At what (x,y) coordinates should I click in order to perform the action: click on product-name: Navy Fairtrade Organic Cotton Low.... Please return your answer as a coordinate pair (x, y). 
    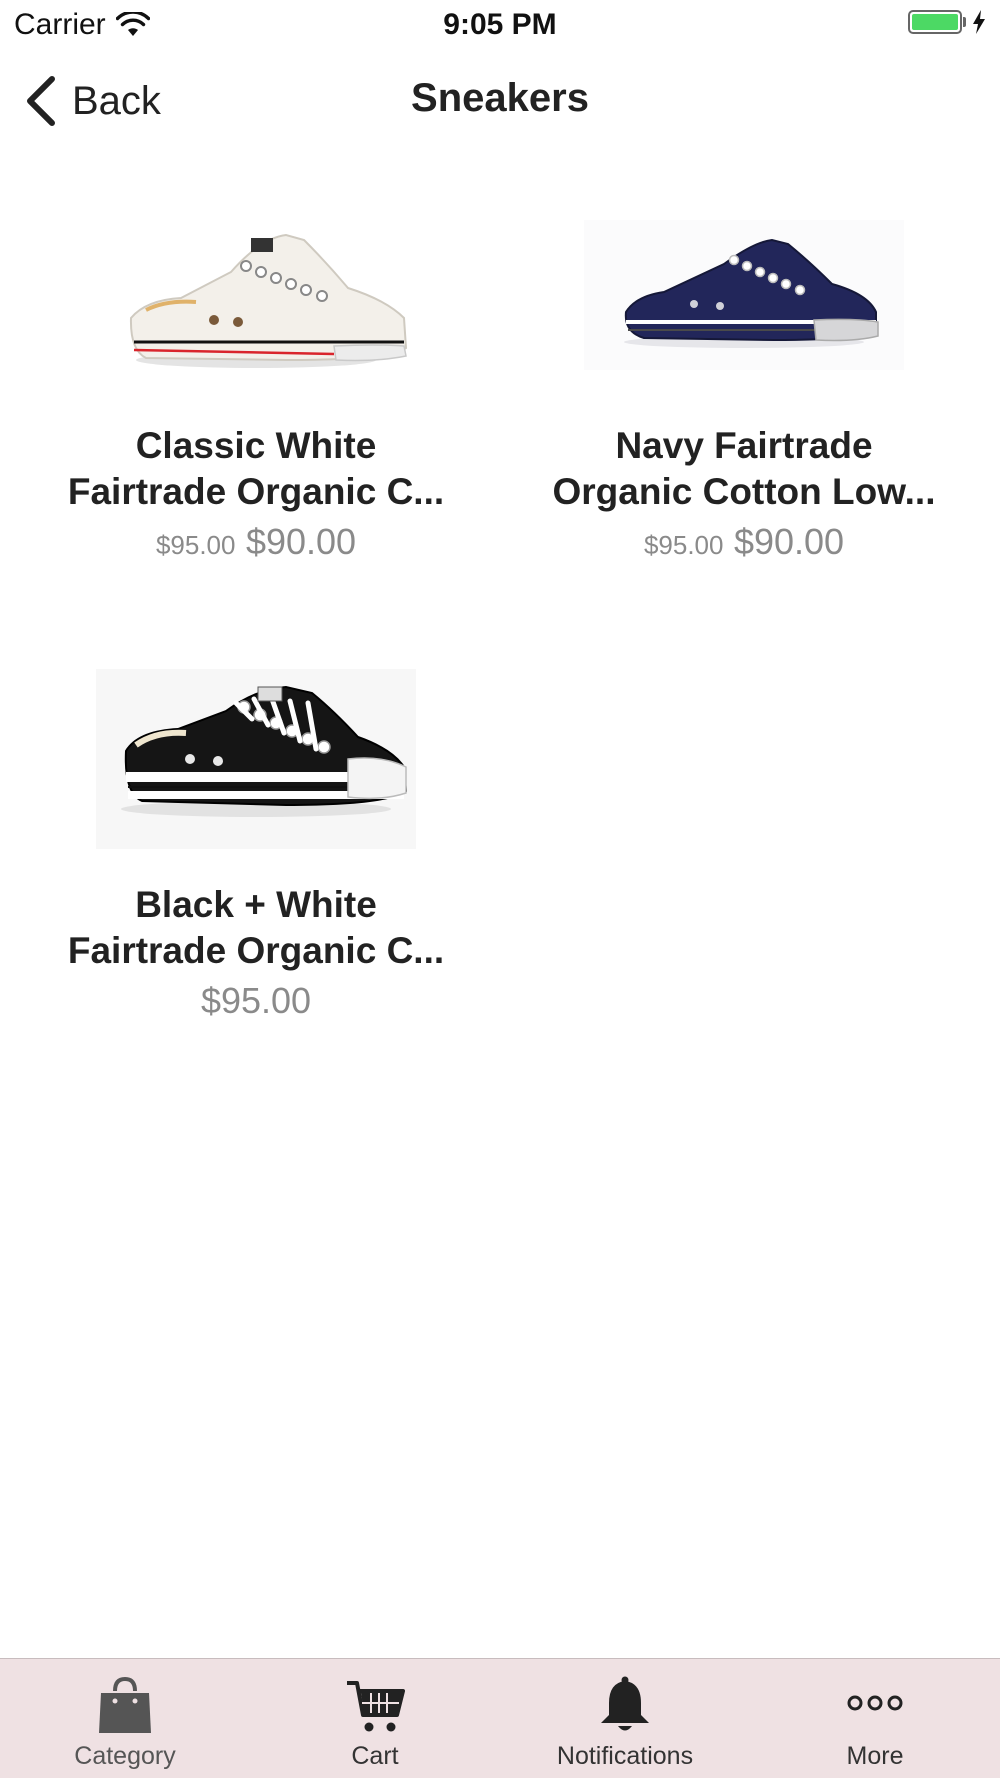
    Looking at the image, I should click on (744, 468).